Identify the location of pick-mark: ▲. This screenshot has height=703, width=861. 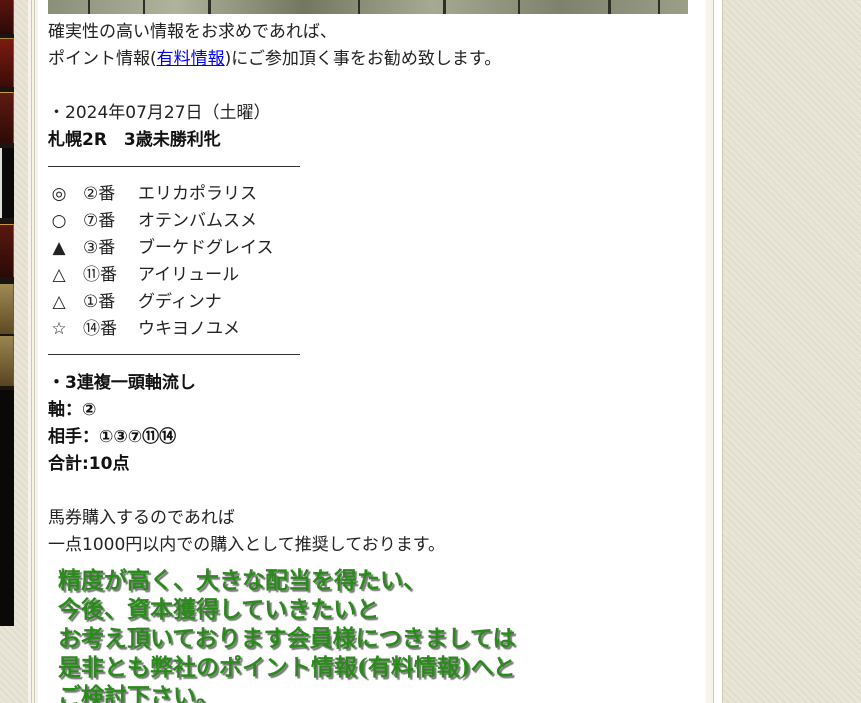
(59, 248).